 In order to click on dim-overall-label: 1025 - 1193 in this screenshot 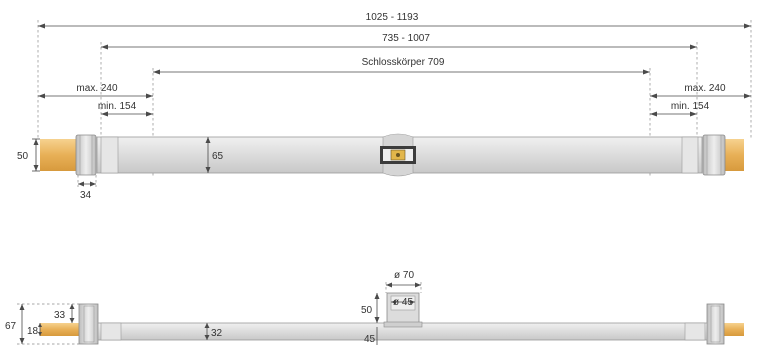, I will do `click(392, 17)`.